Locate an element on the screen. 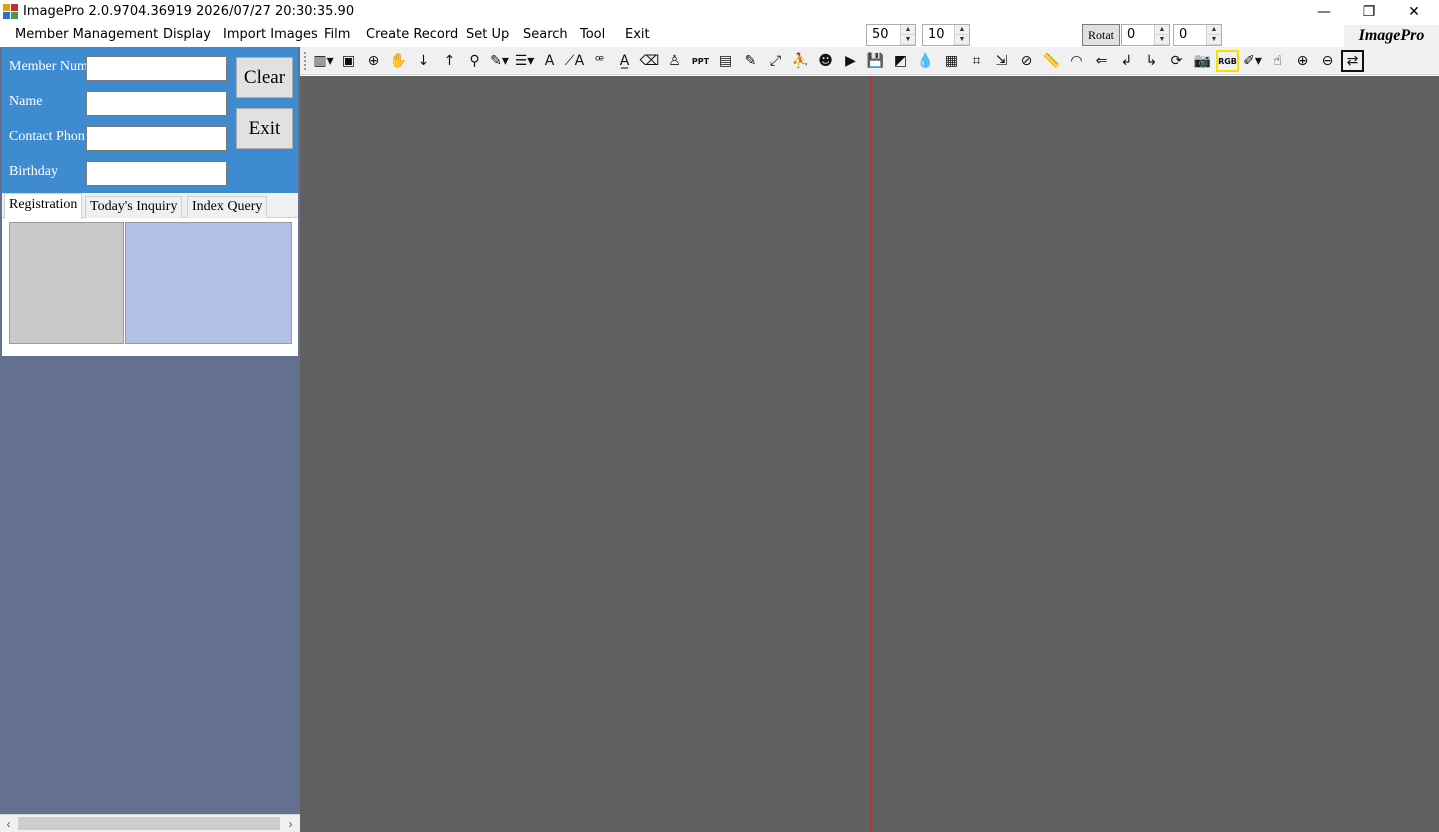 This screenshot has height=832, width=1439. image-preview-right is located at coordinates (208, 283).